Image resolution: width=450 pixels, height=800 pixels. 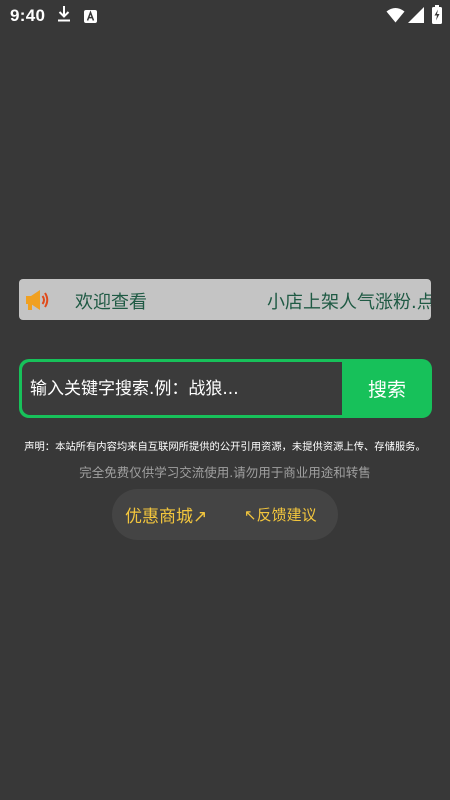 What do you see at coordinates (416, 17) in the screenshot?
I see `signal-icon` at bounding box center [416, 17].